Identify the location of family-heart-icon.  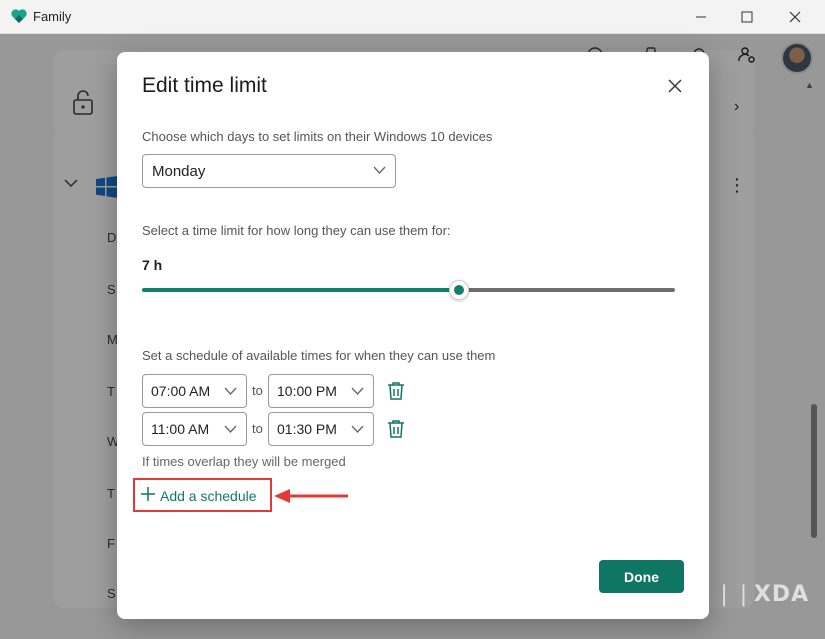
(19, 16).